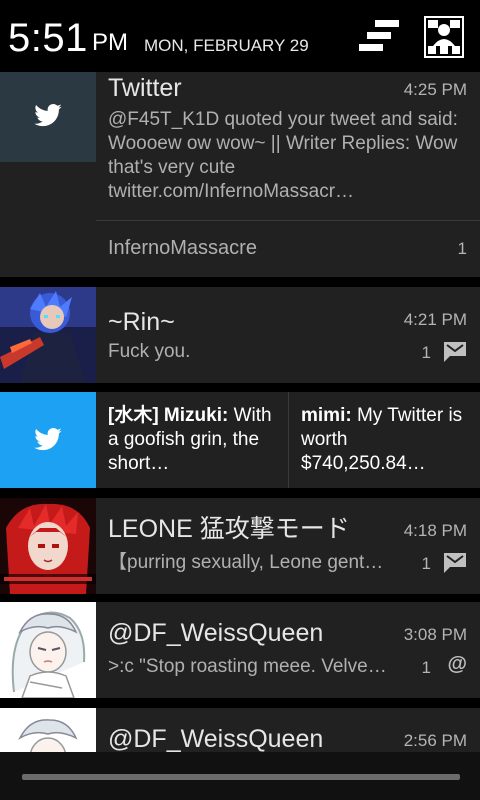 The width and height of the screenshot is (480, 800). I want to click on notification-title: Twitter, so click(145, 88).